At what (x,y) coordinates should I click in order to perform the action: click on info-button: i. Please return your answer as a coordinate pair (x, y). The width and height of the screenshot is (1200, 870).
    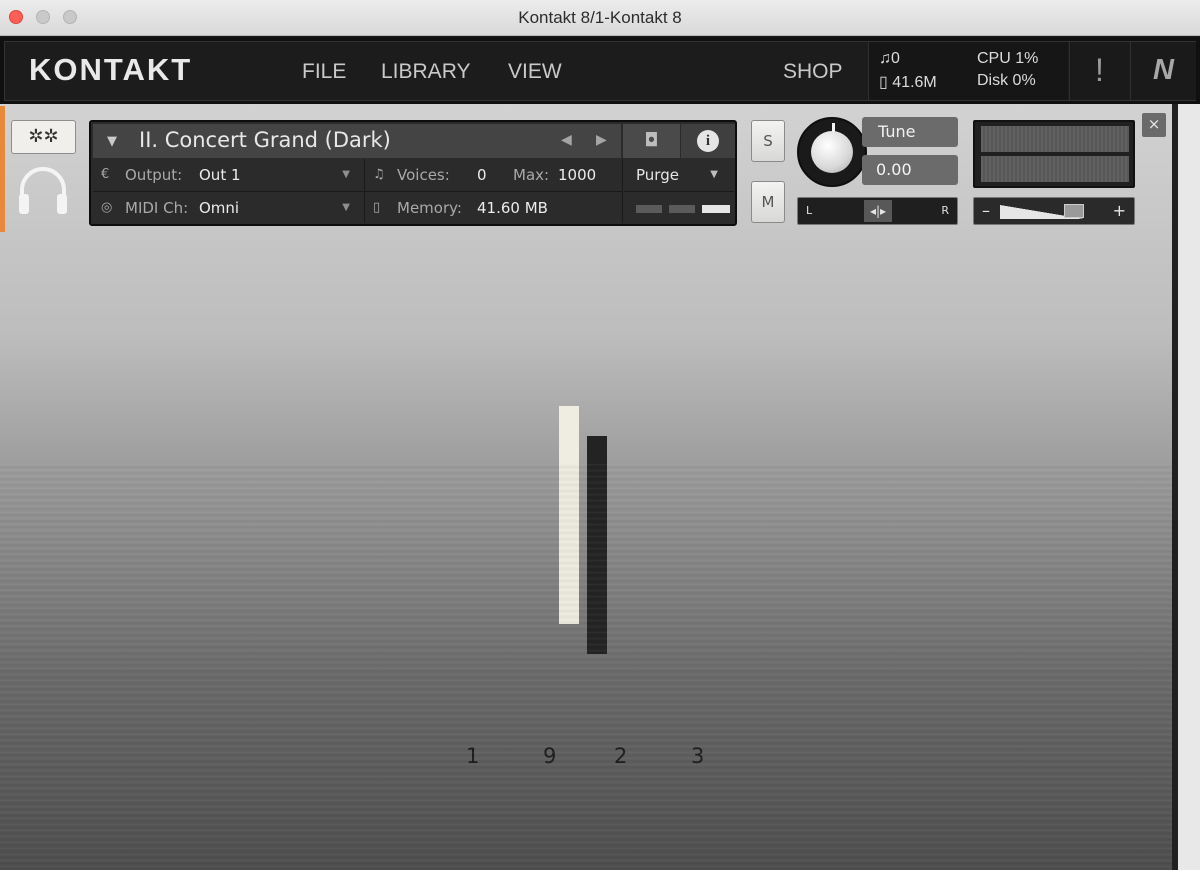
    Looking at the image, I should click on (708, 141).